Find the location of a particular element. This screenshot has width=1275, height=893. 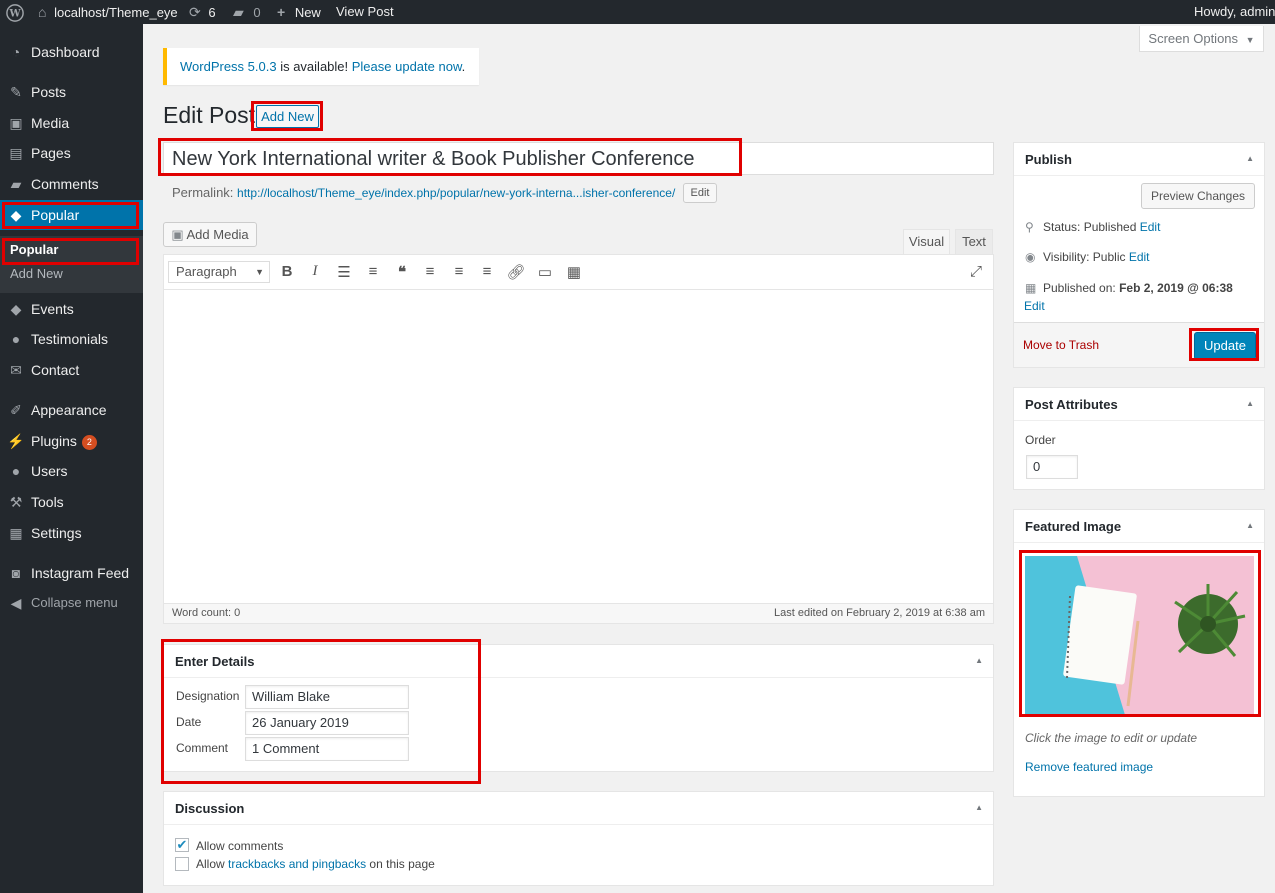

sidebar-item-appearance: ✐ Appearance is located at coordinates (71, 410).